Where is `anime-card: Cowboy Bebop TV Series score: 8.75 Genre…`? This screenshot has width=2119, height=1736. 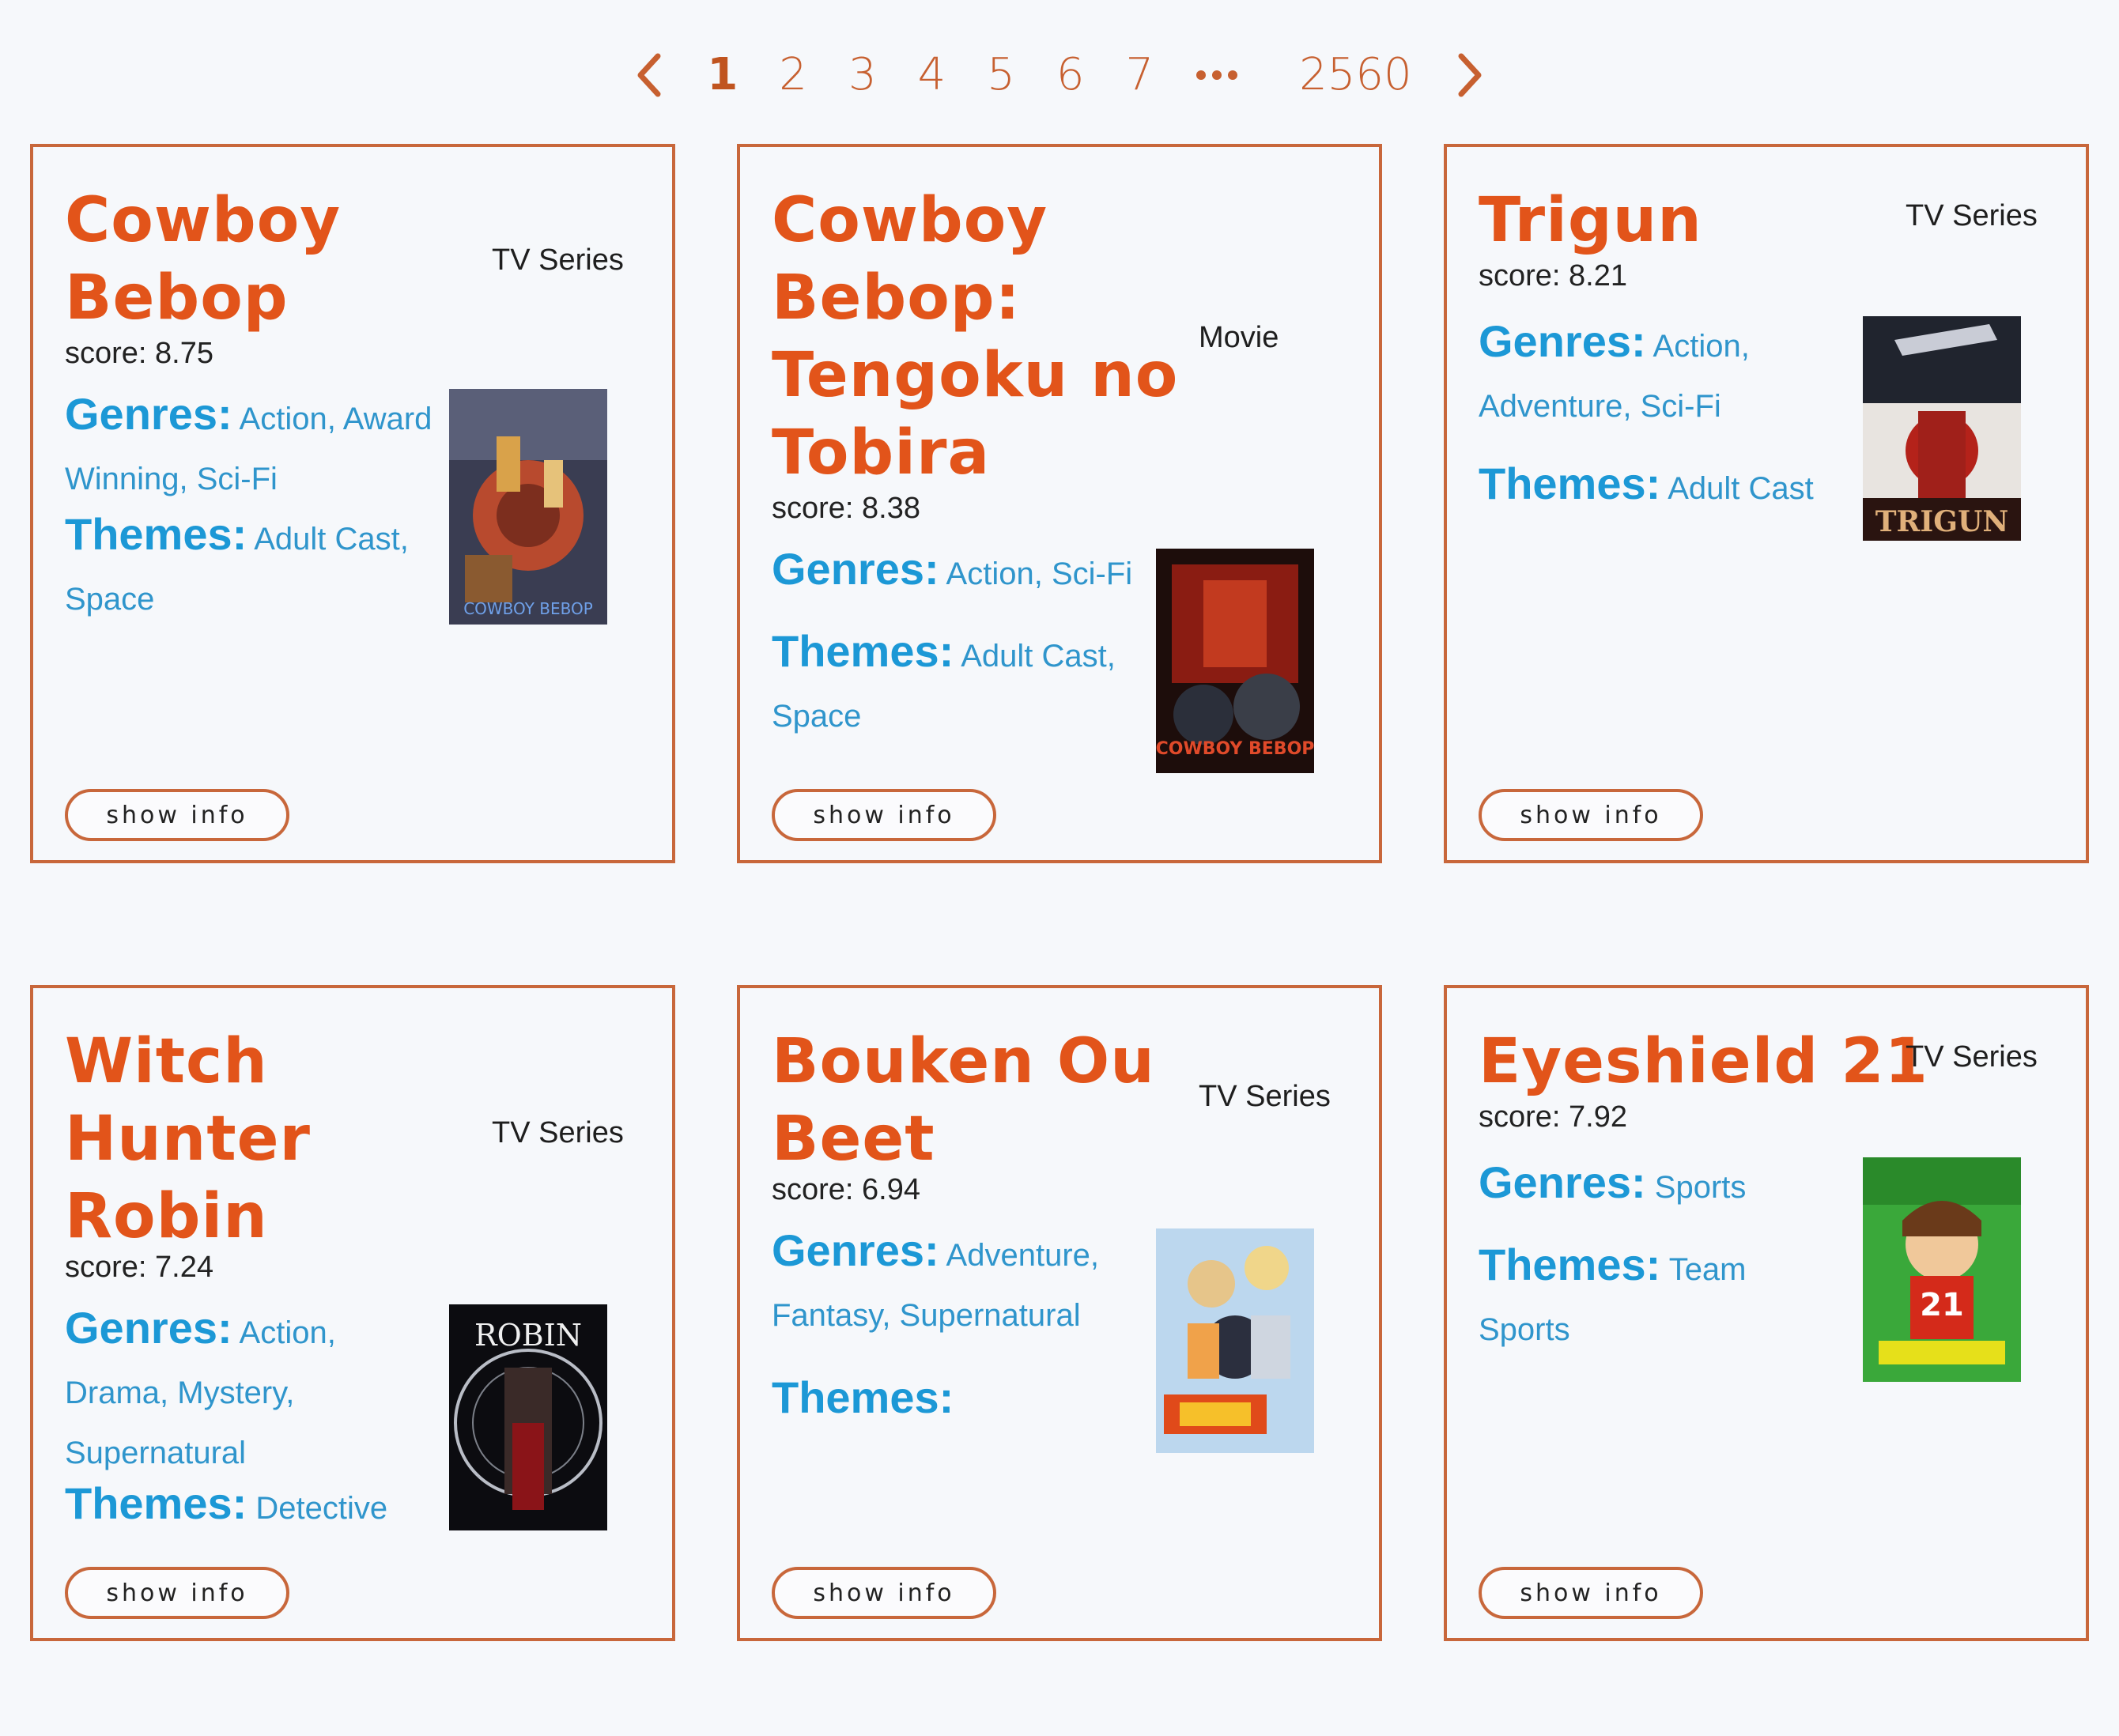 anime-card: Cowboy Bebop TV Series score: 8.75 Genre… is located at coordinates (352, 503).